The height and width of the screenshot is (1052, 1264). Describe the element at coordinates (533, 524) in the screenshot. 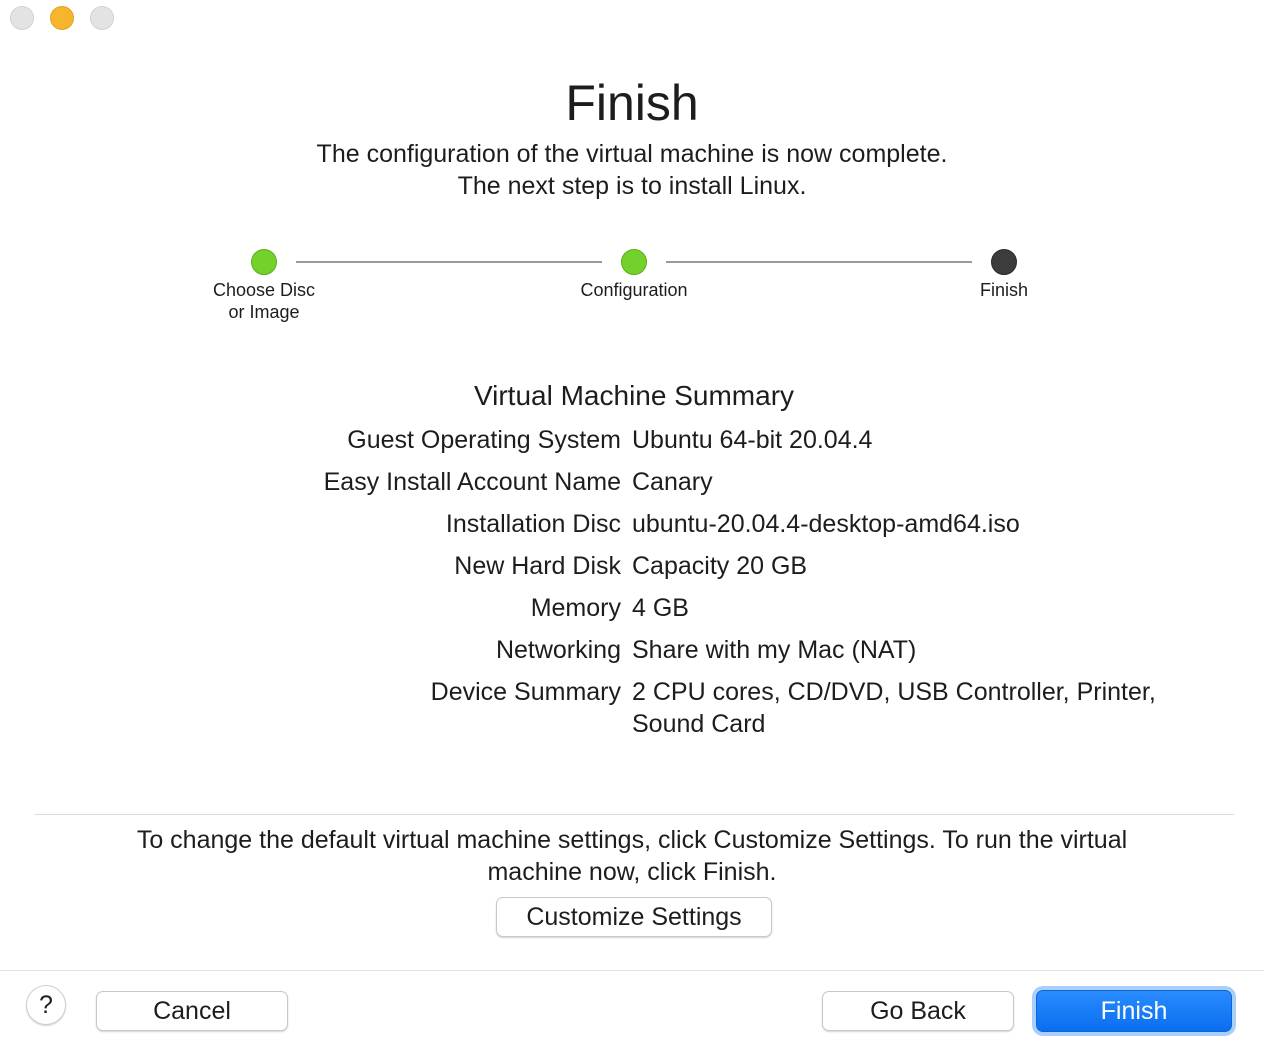

I see `summary-key: Installation Disc` at that location.